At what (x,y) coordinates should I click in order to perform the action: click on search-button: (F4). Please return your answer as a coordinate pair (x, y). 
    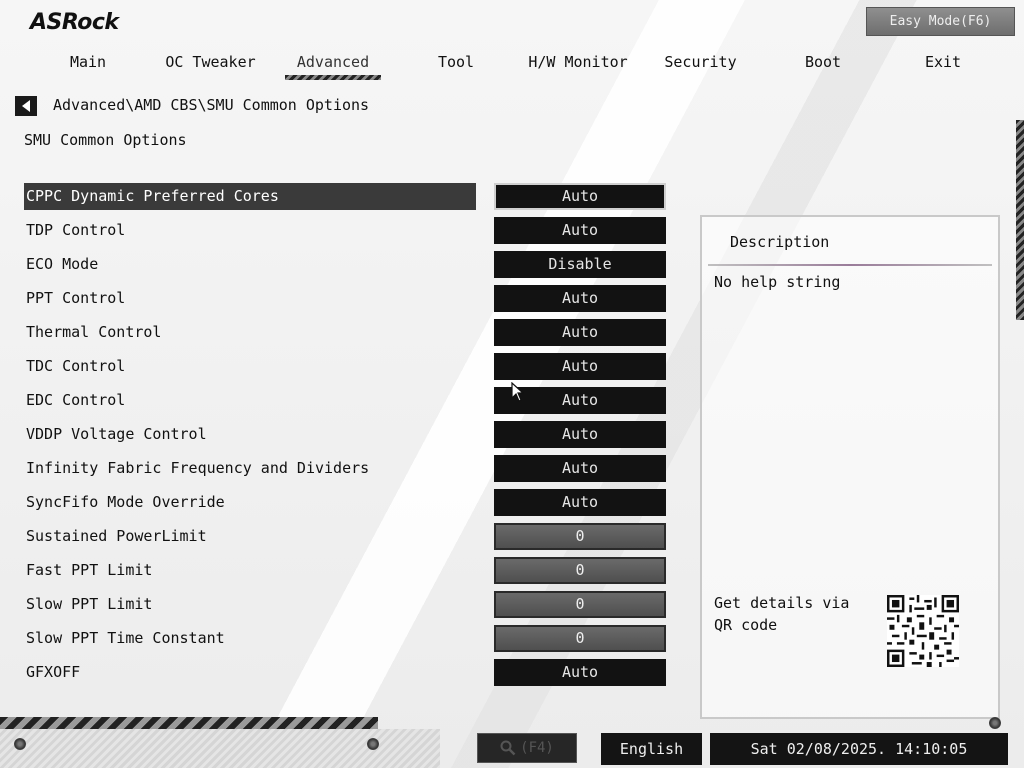
    Looking at the image, I should click on (527, 748).